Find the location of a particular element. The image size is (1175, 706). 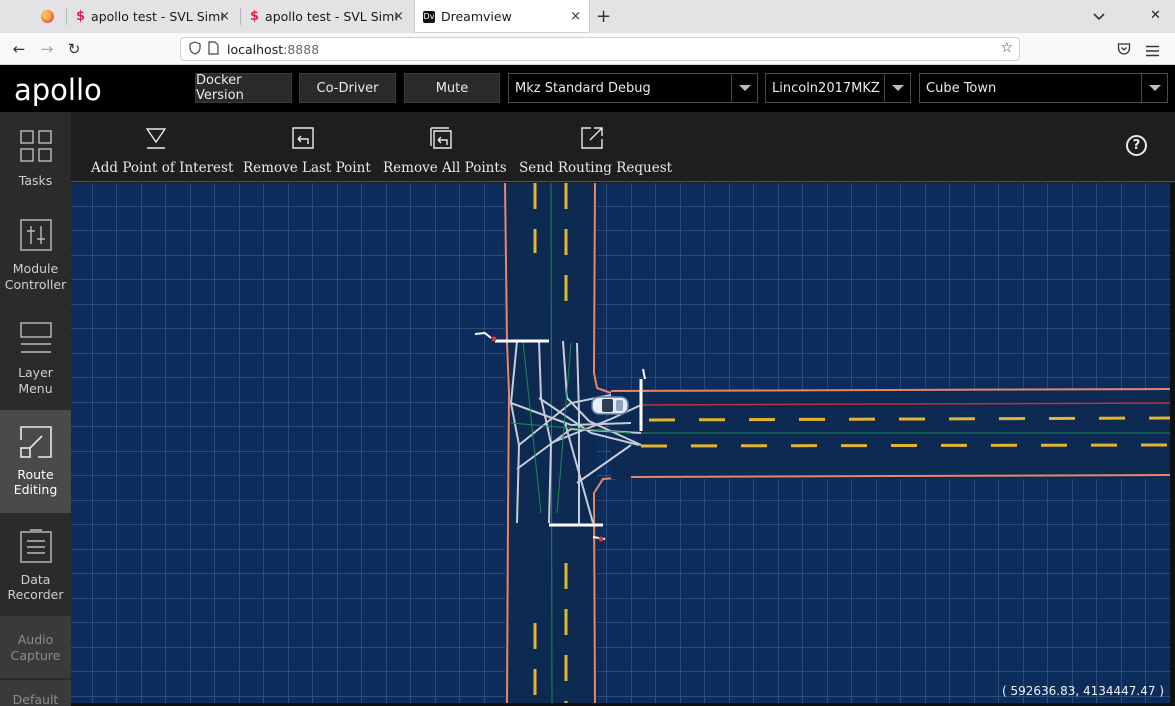

send-routing-request-button: Send Routing Request is located at coordinates (596, 147).